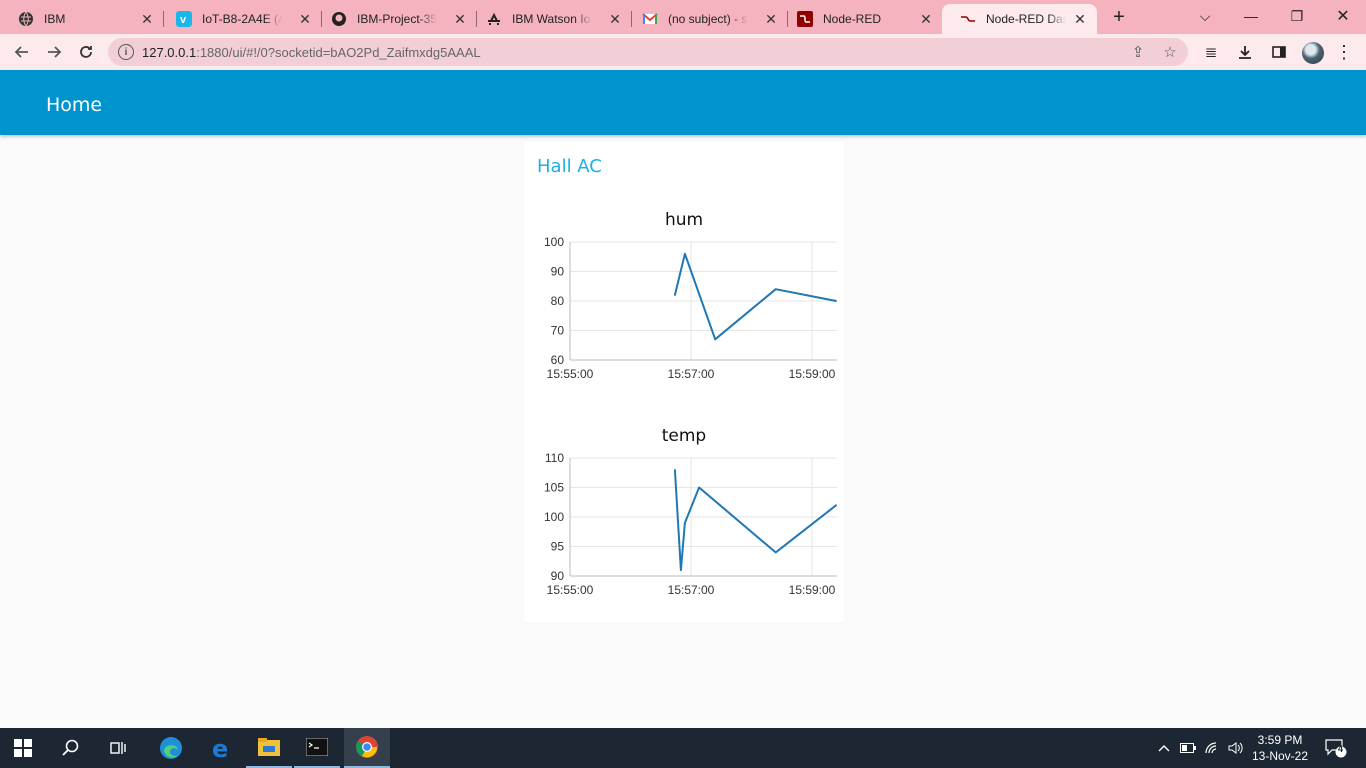 Image resolution: width=1366 pixels, height=768 pixels. Describe the element at coordinates (1212, 748) in the screenshot. I see `wifi-icon` at that location.